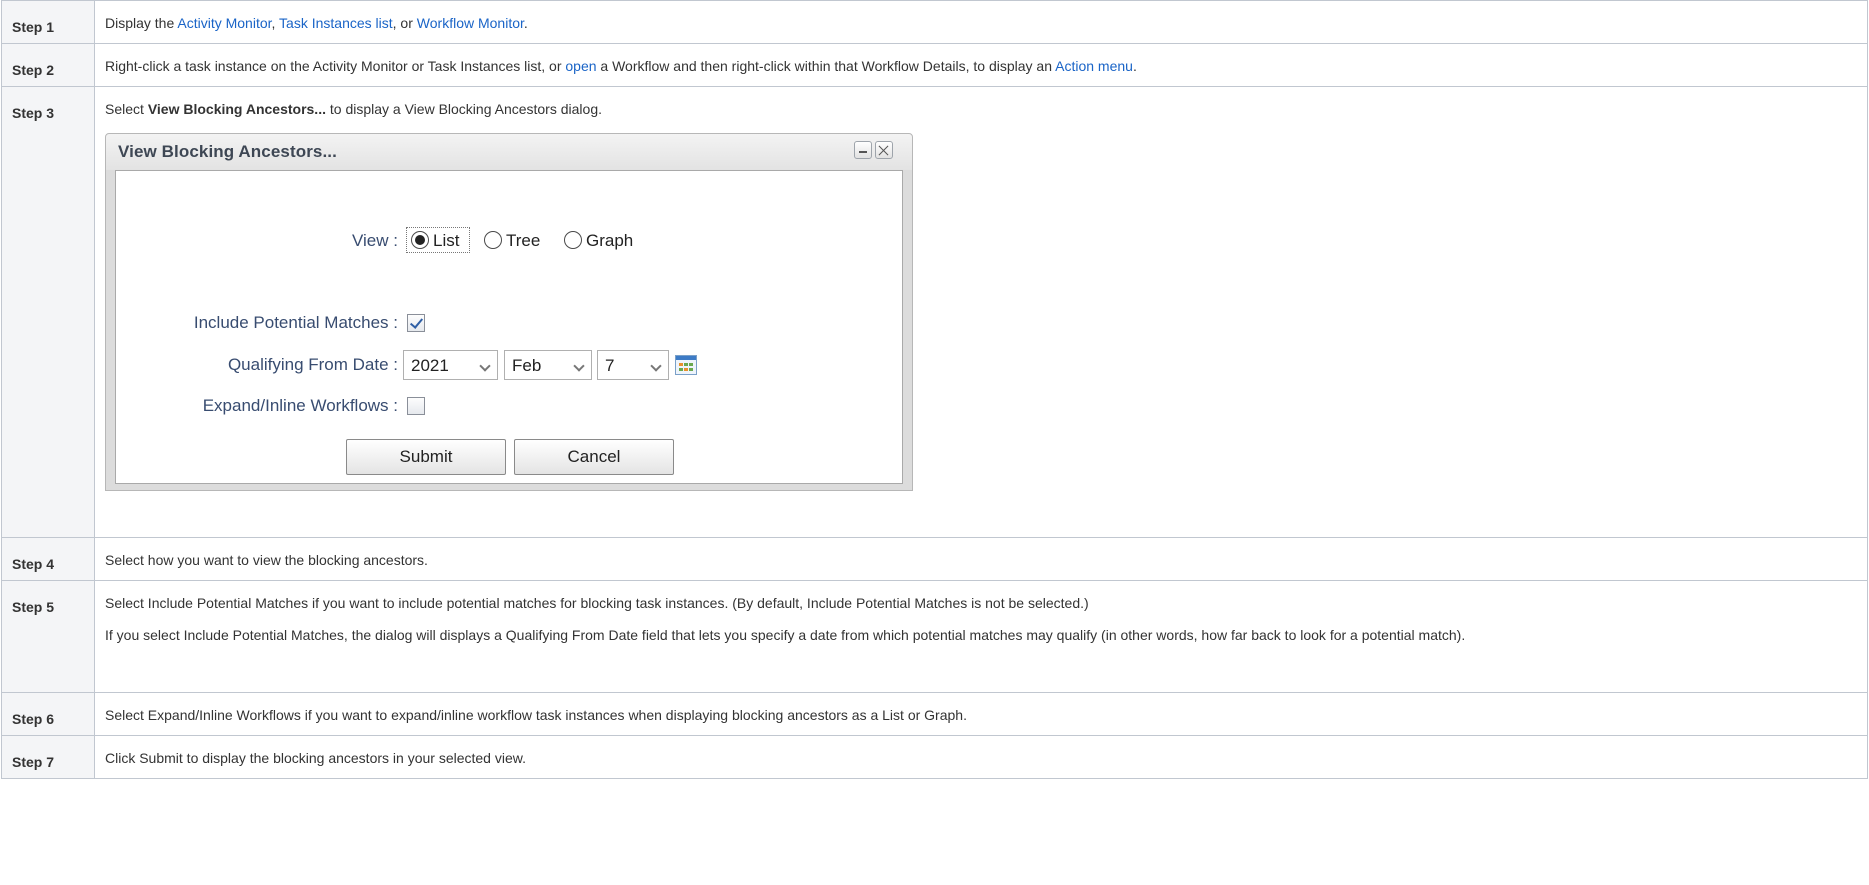  I want to click on view-label: View :, so click(375, 240).